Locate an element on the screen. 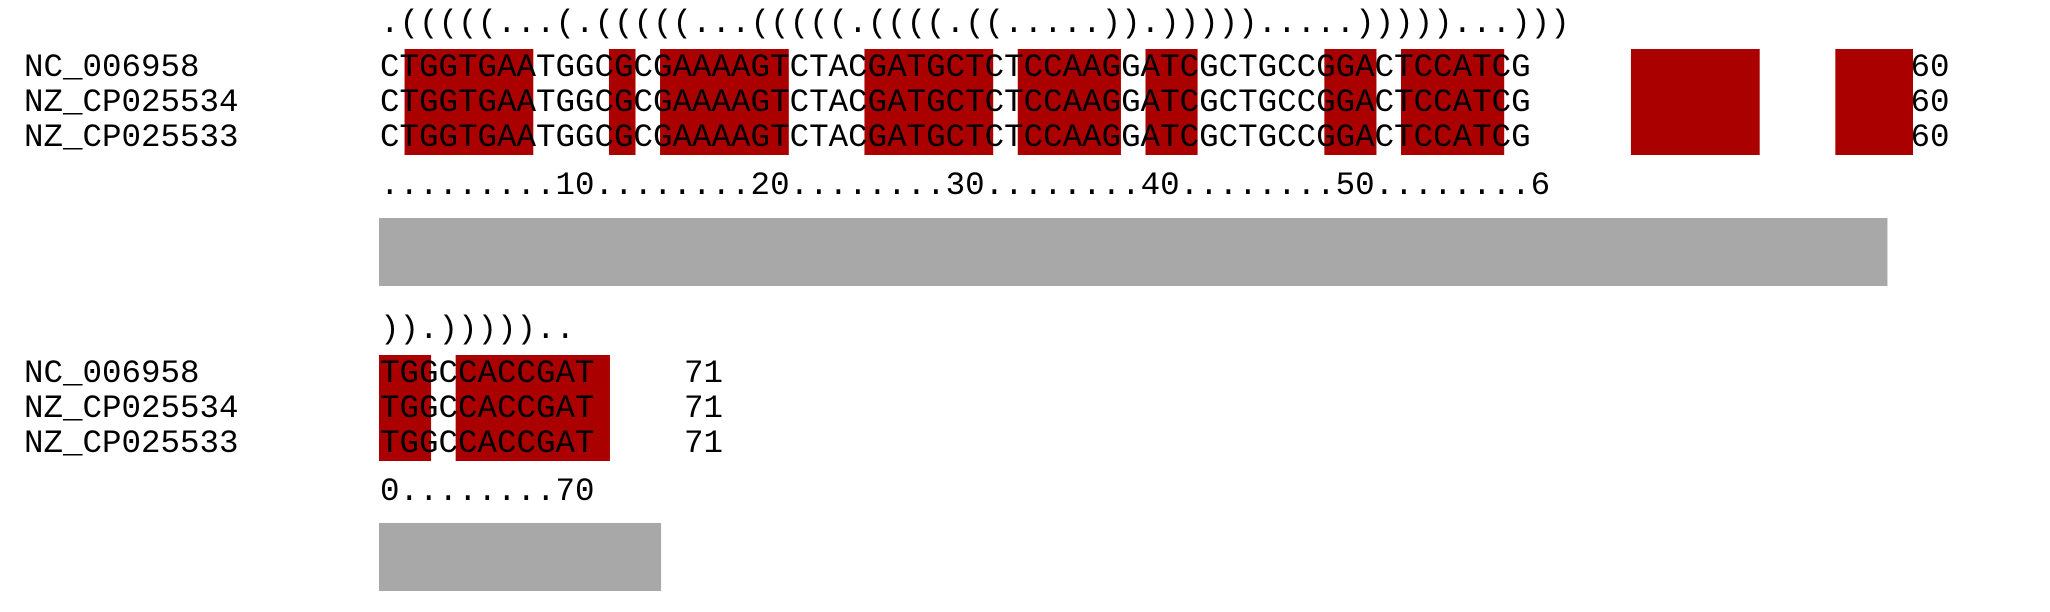 This screenshot has height=612, width=2050. structure-notation: )).))))).. is located at coordinates (477, 329).